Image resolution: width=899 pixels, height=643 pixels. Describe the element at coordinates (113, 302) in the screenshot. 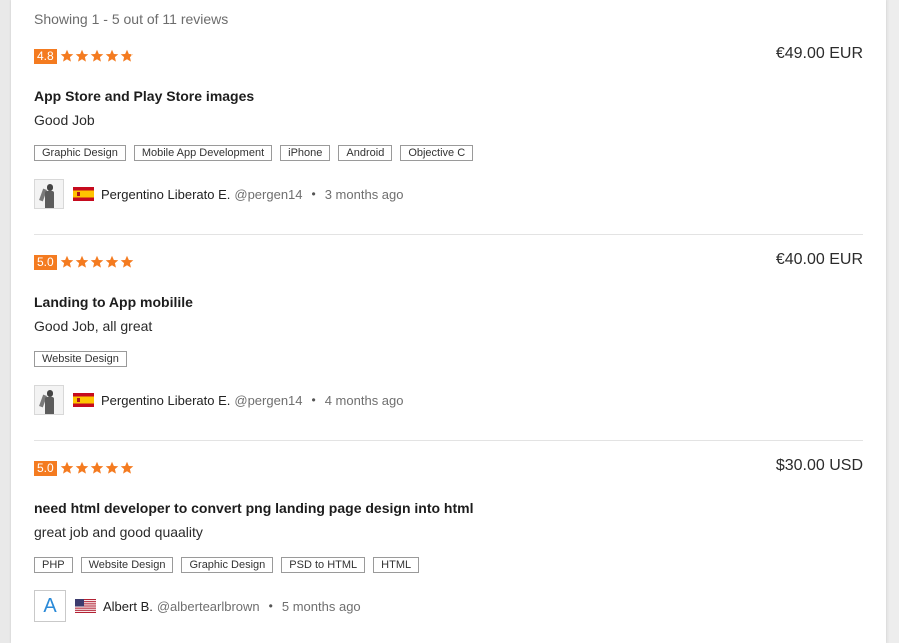

I see `review-title: Landing to App mobilile` at that location.